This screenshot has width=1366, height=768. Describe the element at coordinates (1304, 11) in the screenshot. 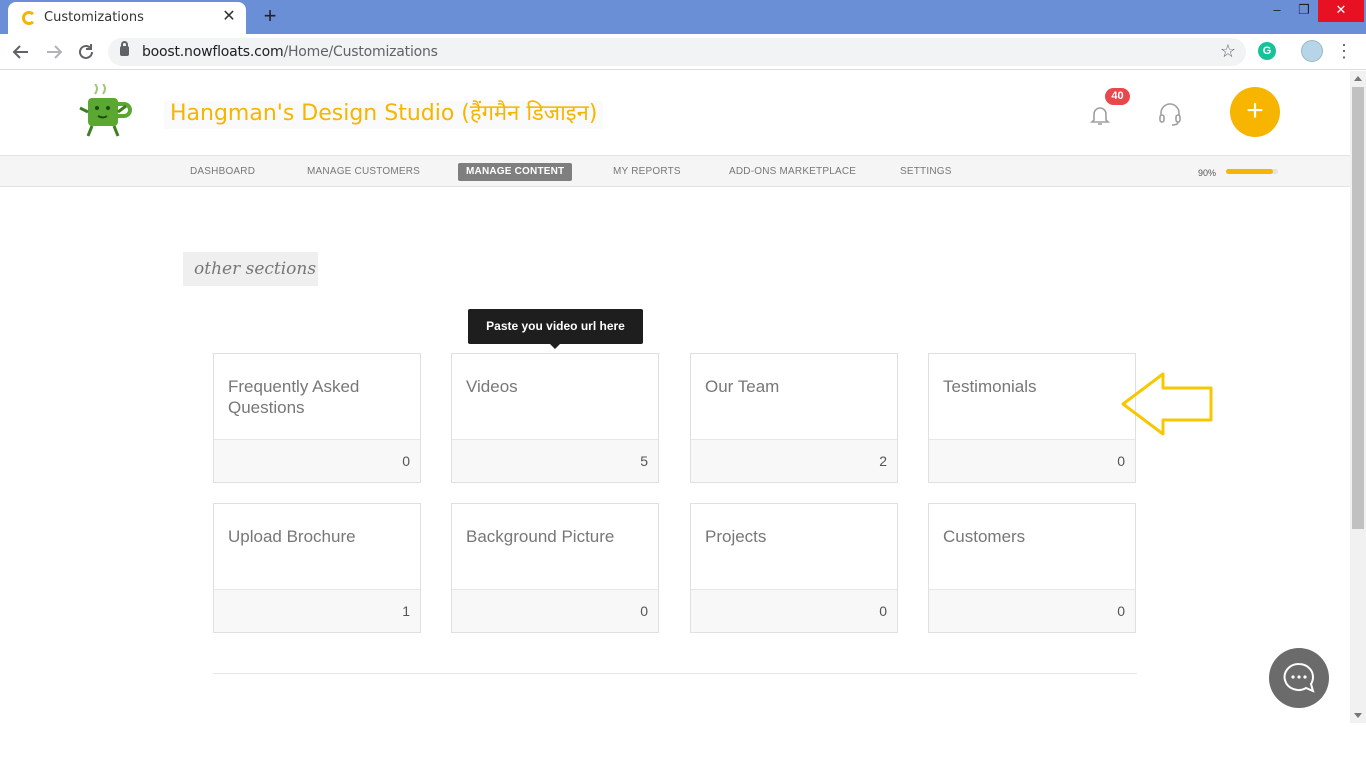

I see `maximize-button: ❐` at that location.